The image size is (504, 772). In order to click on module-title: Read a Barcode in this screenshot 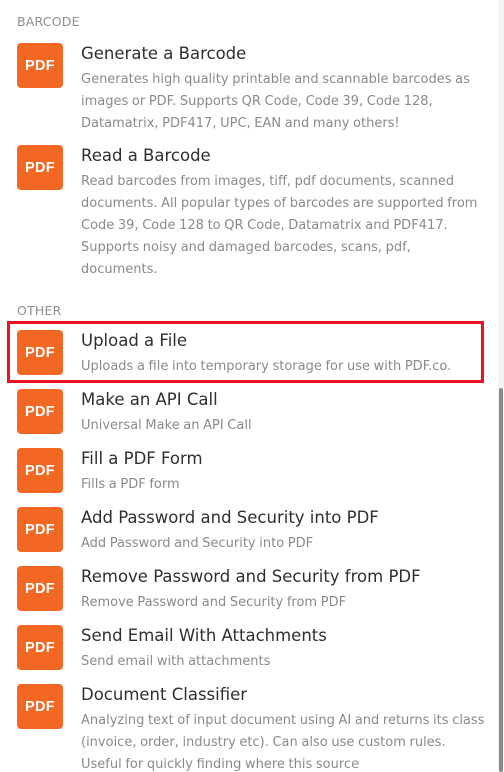, I will do `click(146, 155)`.